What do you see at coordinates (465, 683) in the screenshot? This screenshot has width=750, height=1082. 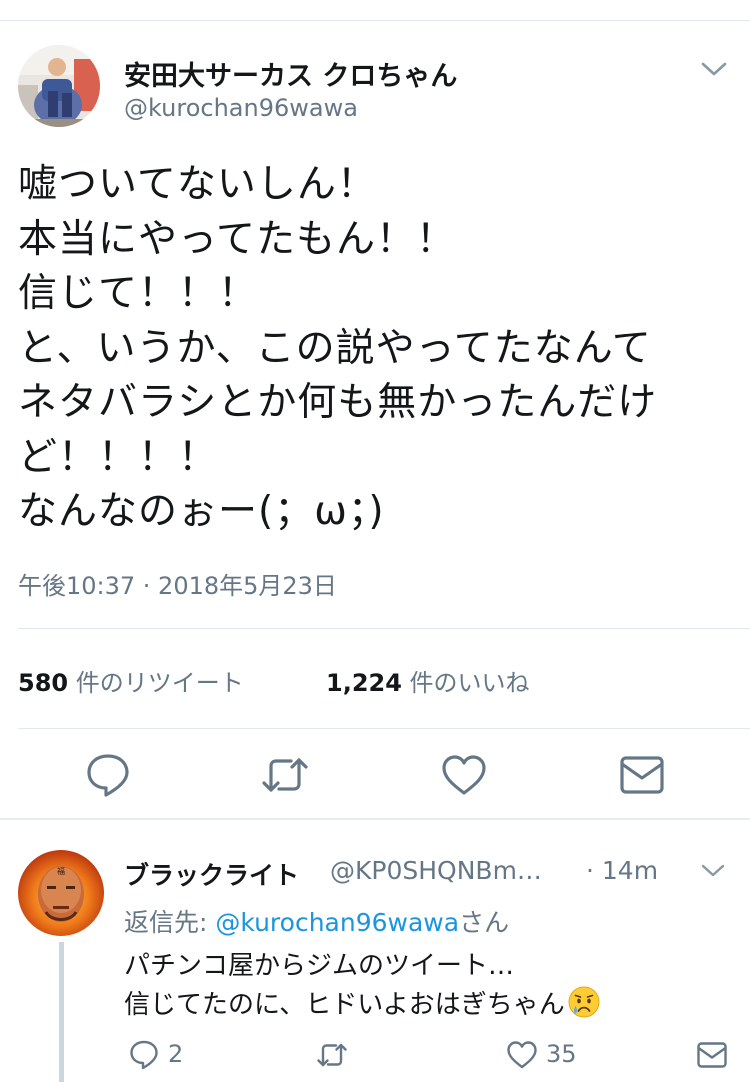 I see `like-count-label: 件のいいね` at bounding box center [465, 683].